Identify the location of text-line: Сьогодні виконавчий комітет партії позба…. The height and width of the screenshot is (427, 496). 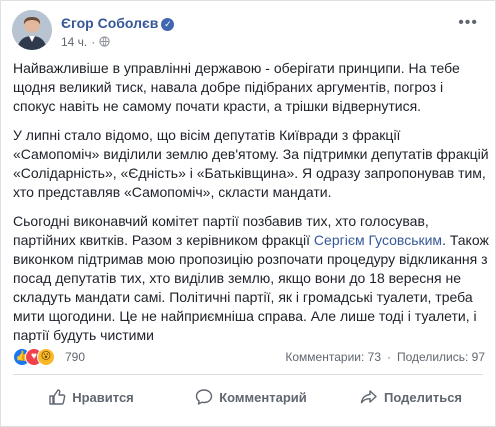
(221, 221).